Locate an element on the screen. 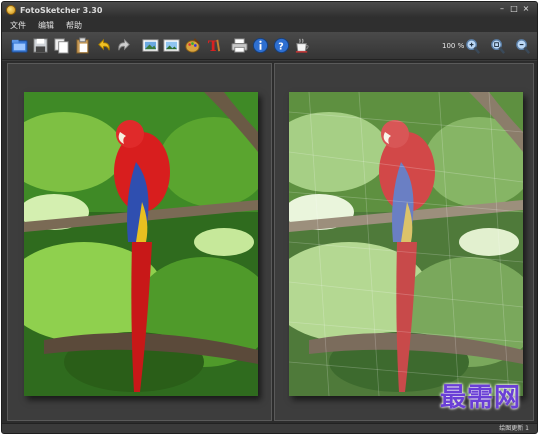  info-icon is located at coordinates (260, 46).